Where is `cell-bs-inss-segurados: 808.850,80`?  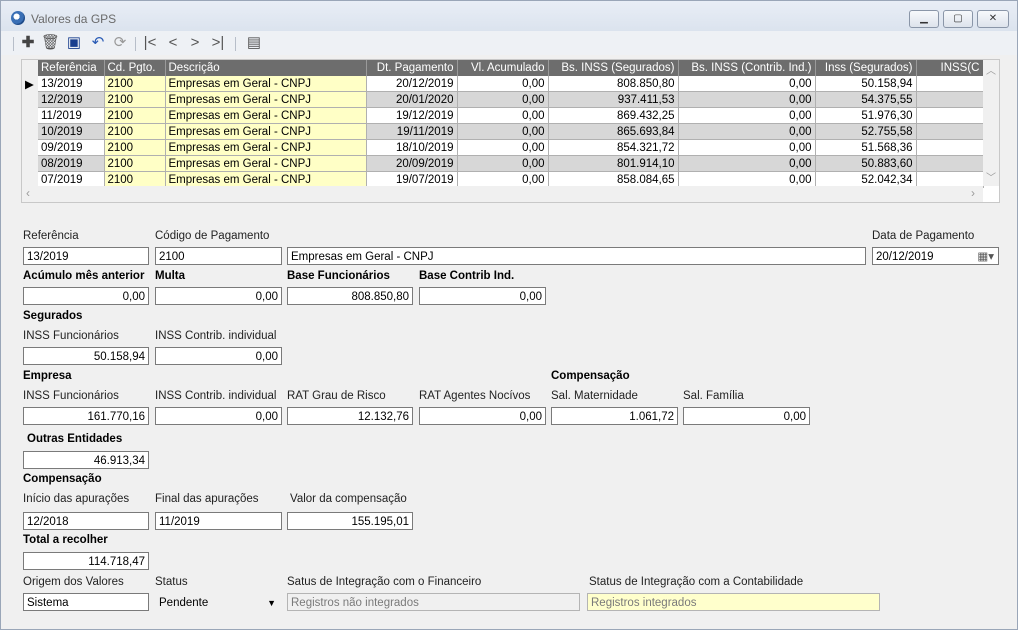 cell-bs-inss-segurados: 808.850,80 is located at coordinates (613, 84).